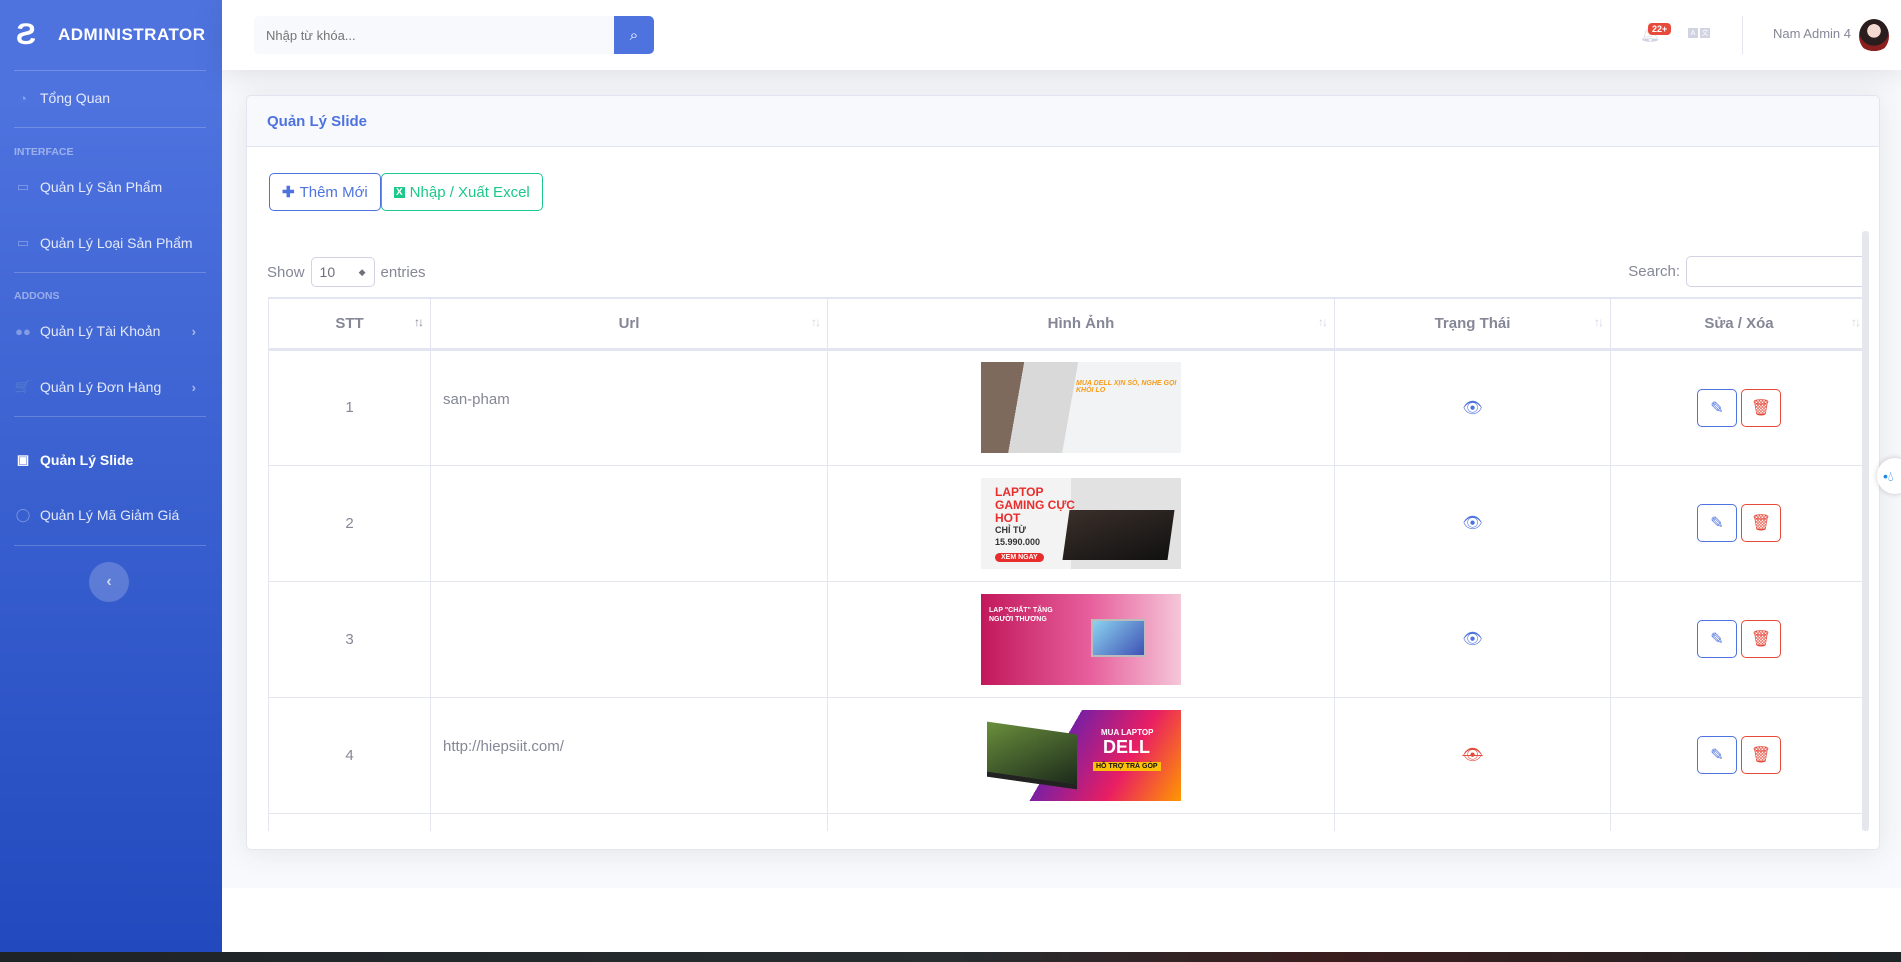 Image resolution: width=1901 pixels, height=962 pixels. Describe the element at coordinates (110, 331) in the screenshot. I see `sidebar-item-accounts: ●● Quản Lý Tài Khoản ›` at that location.